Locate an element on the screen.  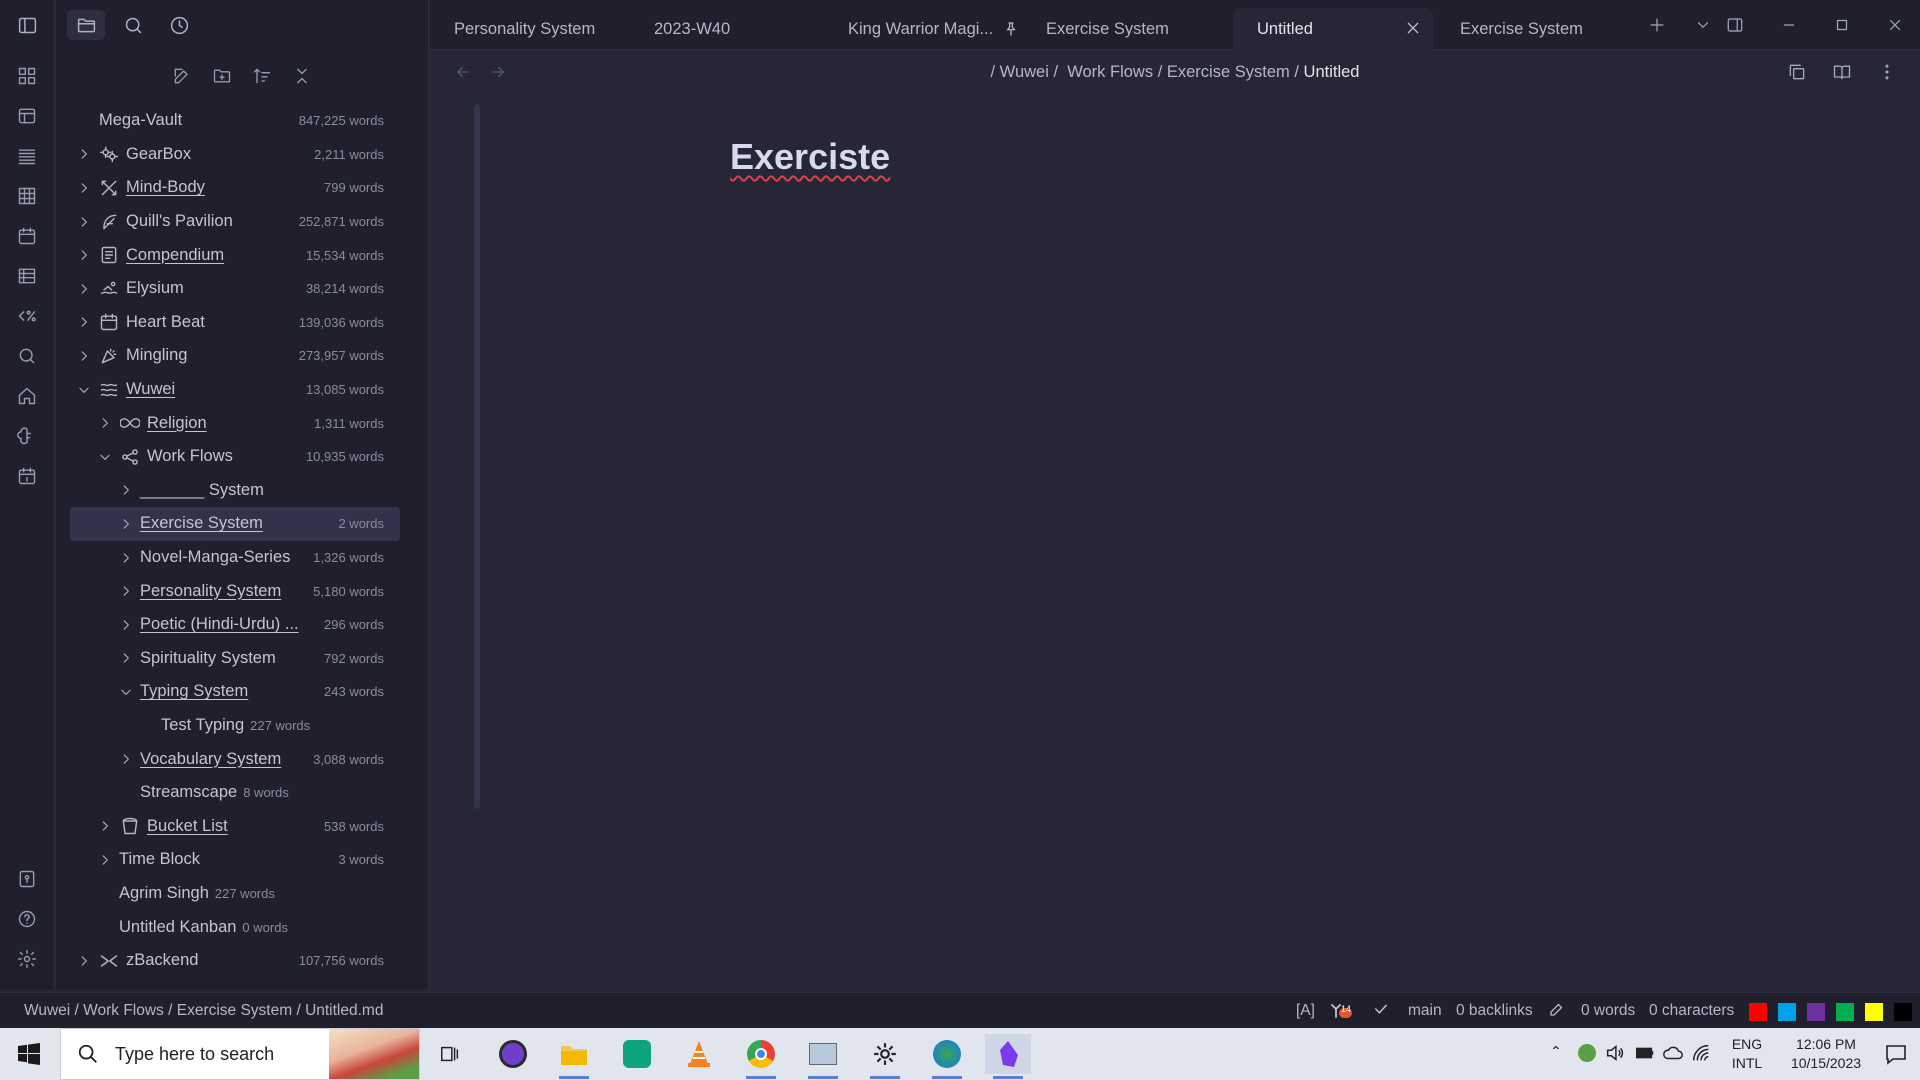
collapse-all-icon is located at coordinates (302, 76).